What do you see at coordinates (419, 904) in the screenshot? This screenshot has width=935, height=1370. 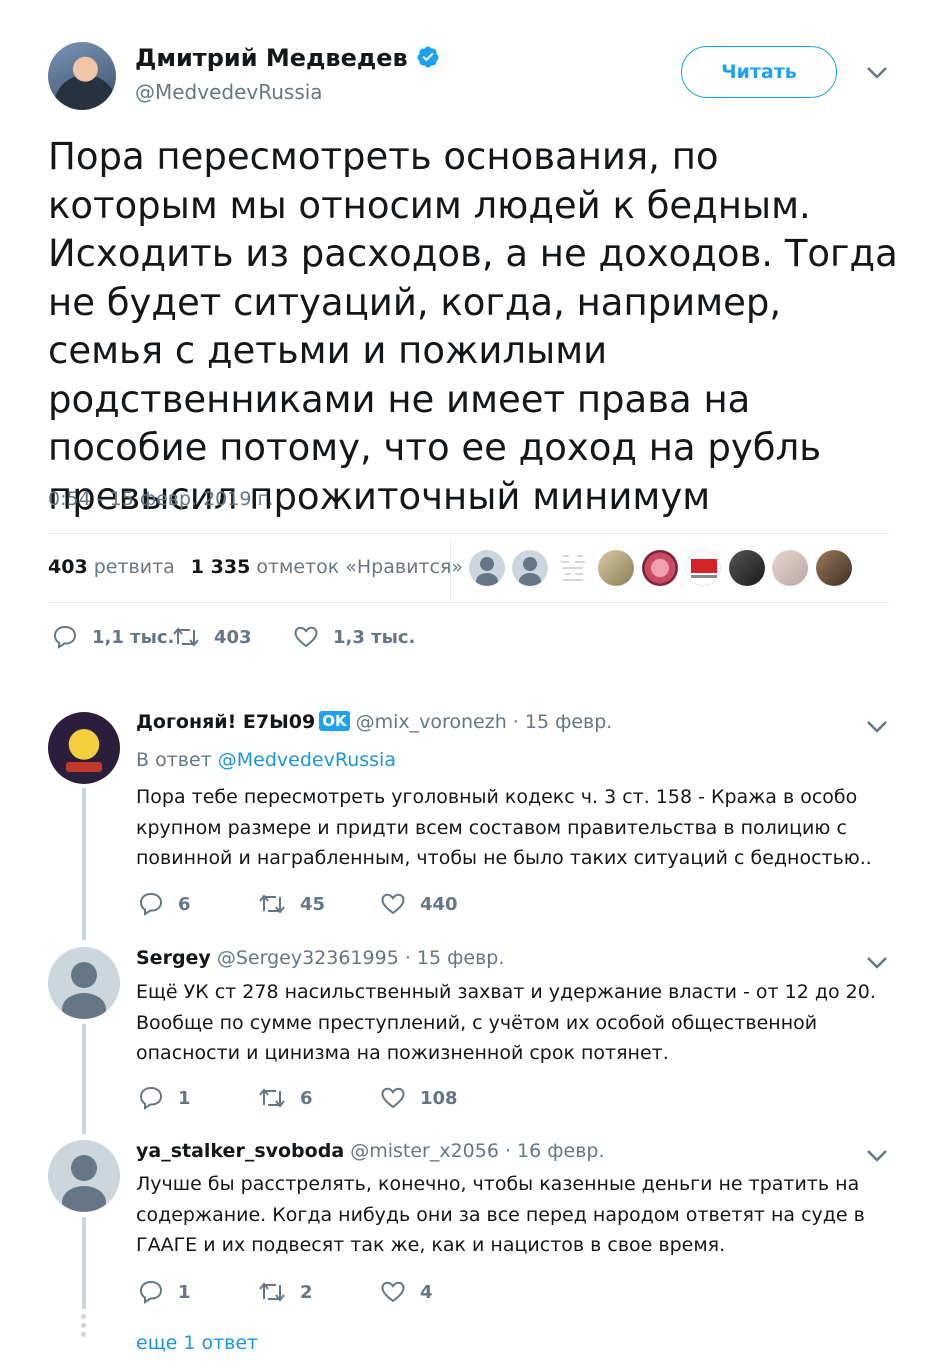 I see `like-action: 440` at bounding box center [419, 904].